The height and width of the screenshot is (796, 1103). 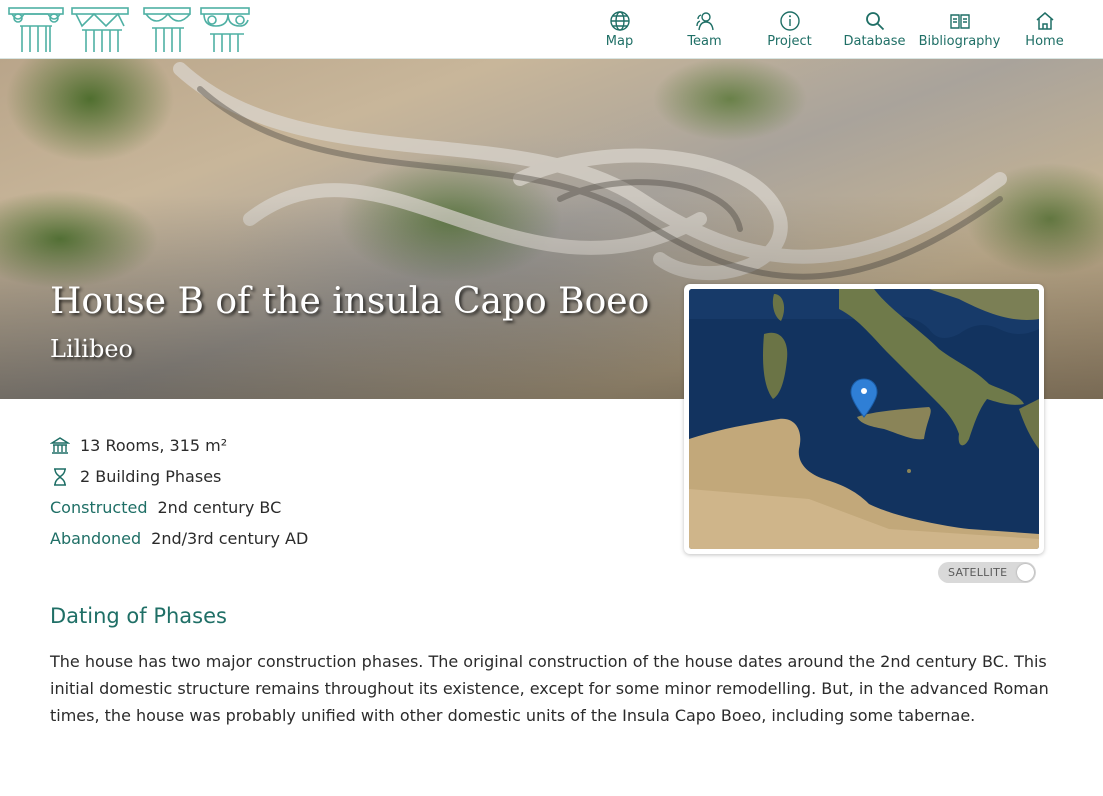 What do you see at coordinates (1044, 21) in the screenshot?
I see `home-icon` at bounding box center [1044, 21].